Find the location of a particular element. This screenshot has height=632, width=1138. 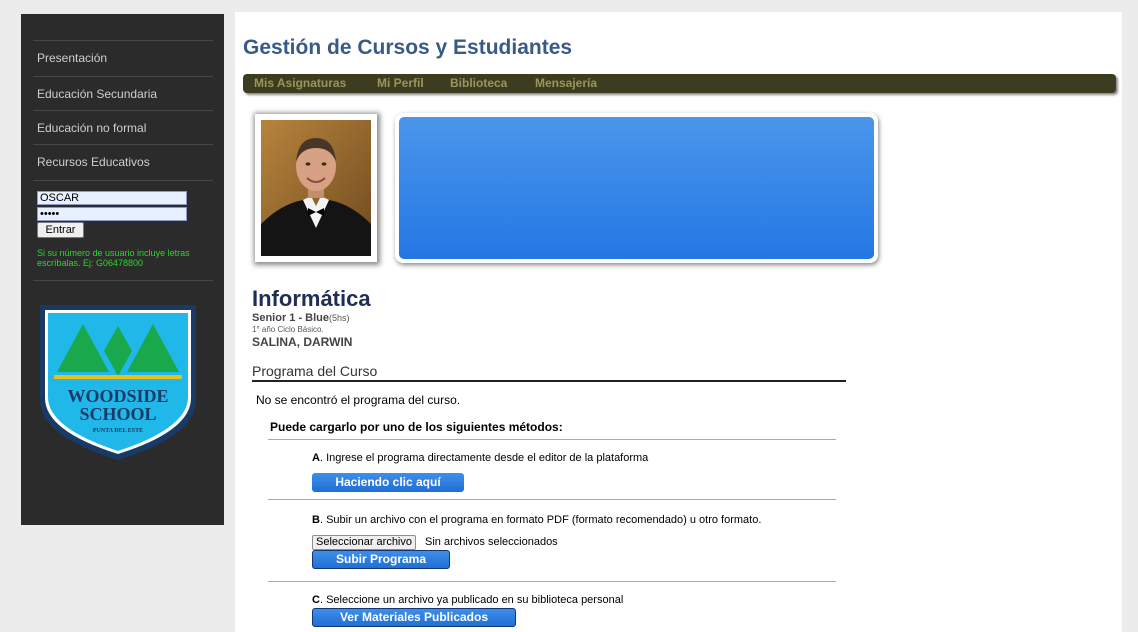

upload-program-button: Subir Programa is located at coordinates (381, 559).